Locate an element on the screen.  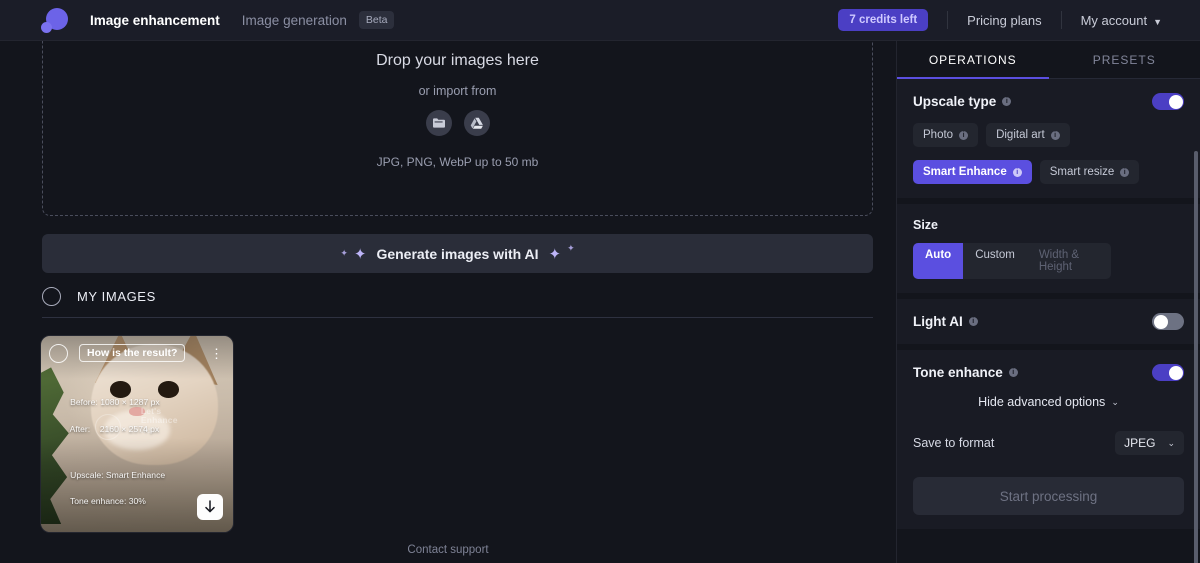
advanced-options-label: Hide advanced options is located at coordinates (1042, 402).